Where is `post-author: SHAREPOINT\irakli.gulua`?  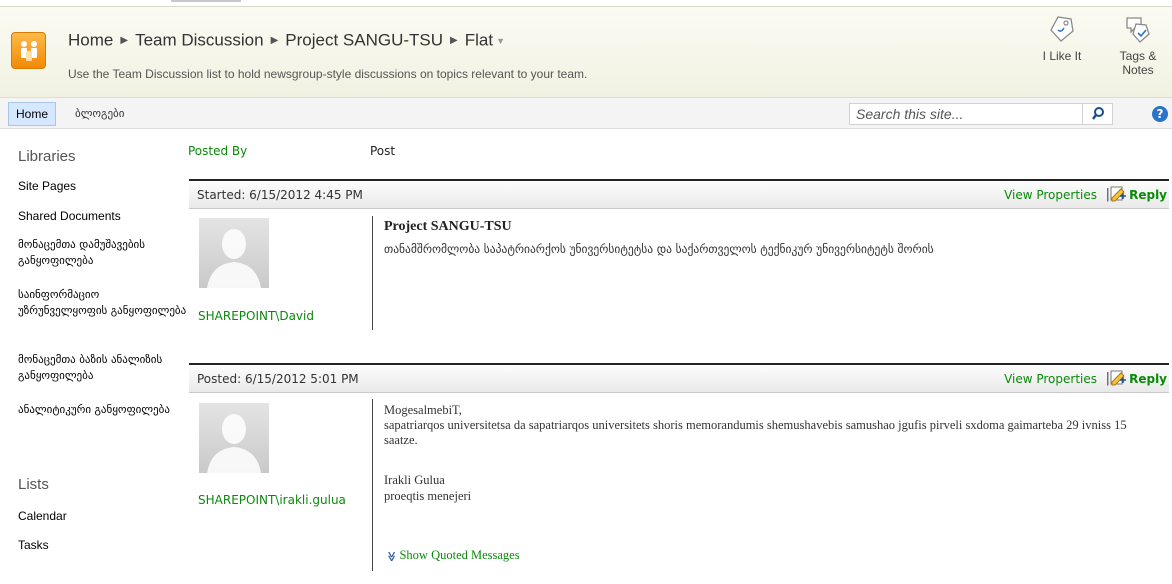 post-author: SHAREPOINT\irakli.gulua is located at coordinates (272, 500).